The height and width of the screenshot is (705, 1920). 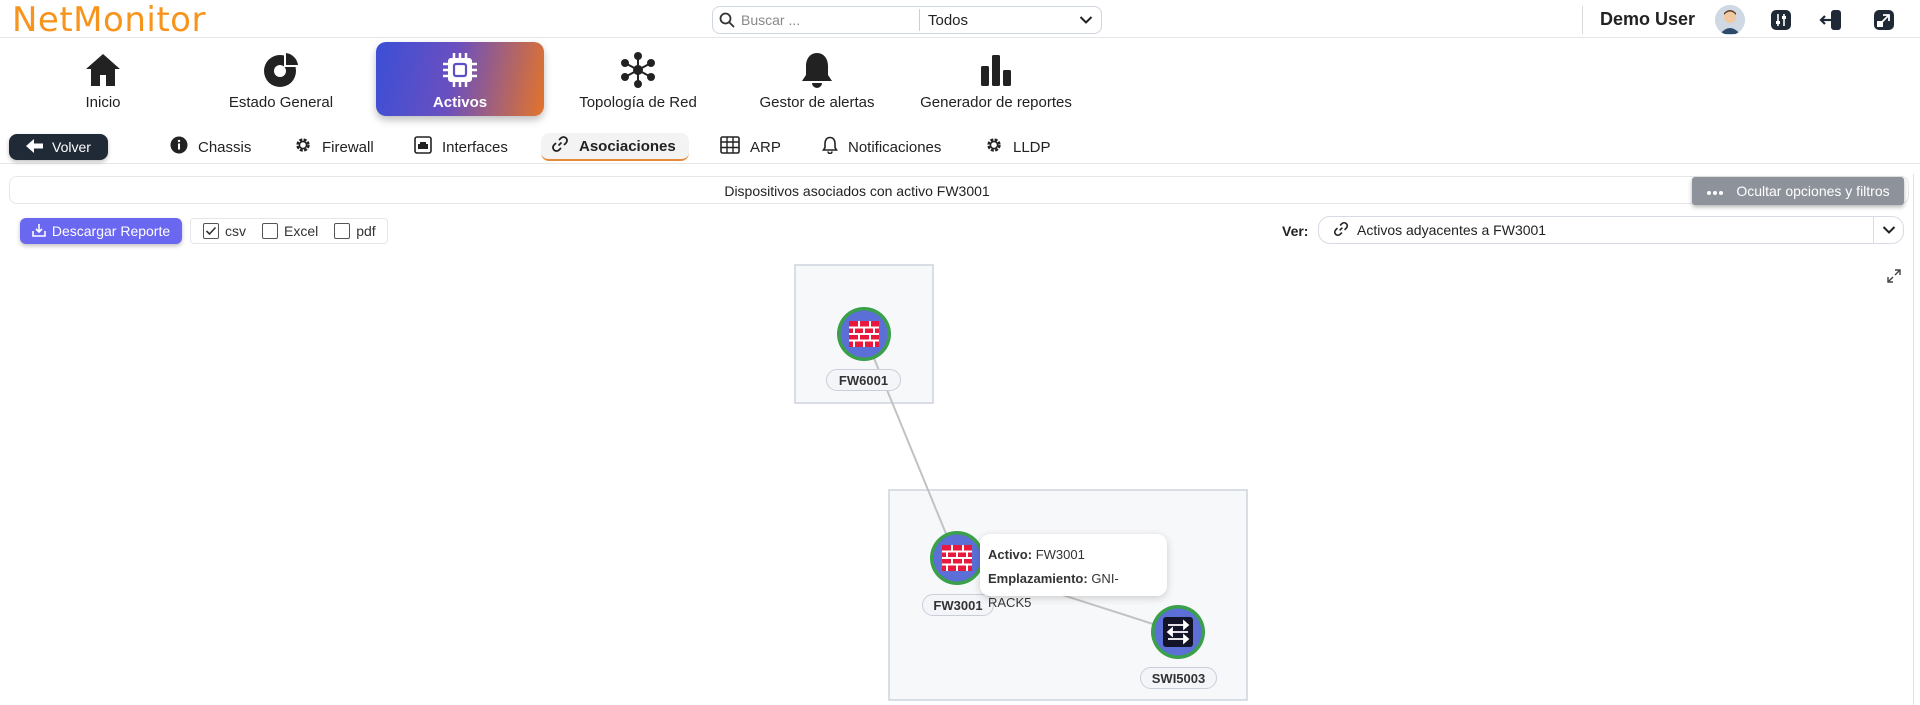 I want to click on view-label: Ver:, so click(x=1295, y=231).